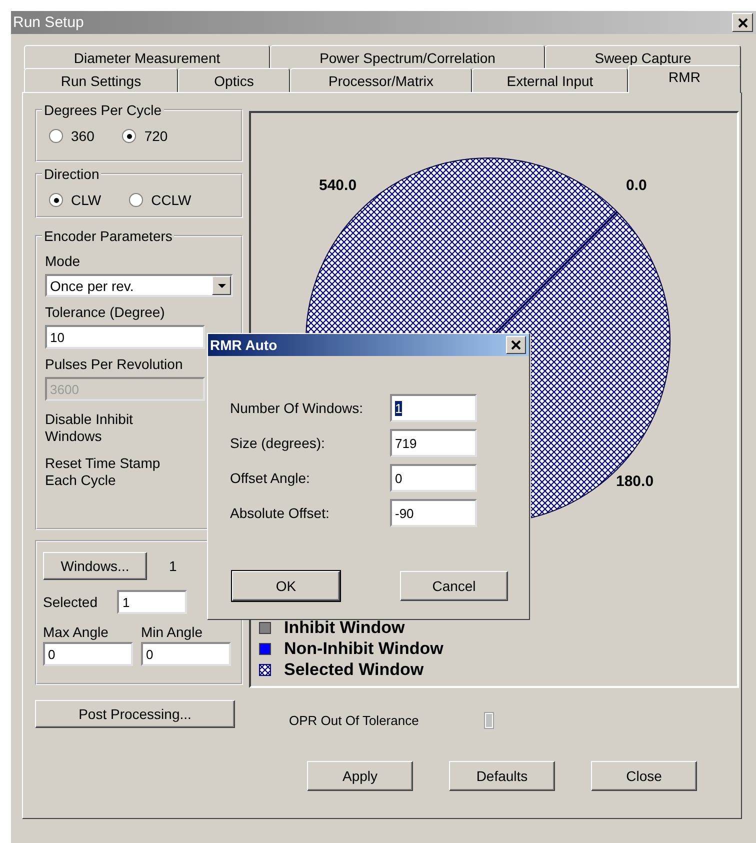 Image resolution: width=756 pixels, height=843 pixels. I want to click on field-label: Min Angle, so click(172, 632).